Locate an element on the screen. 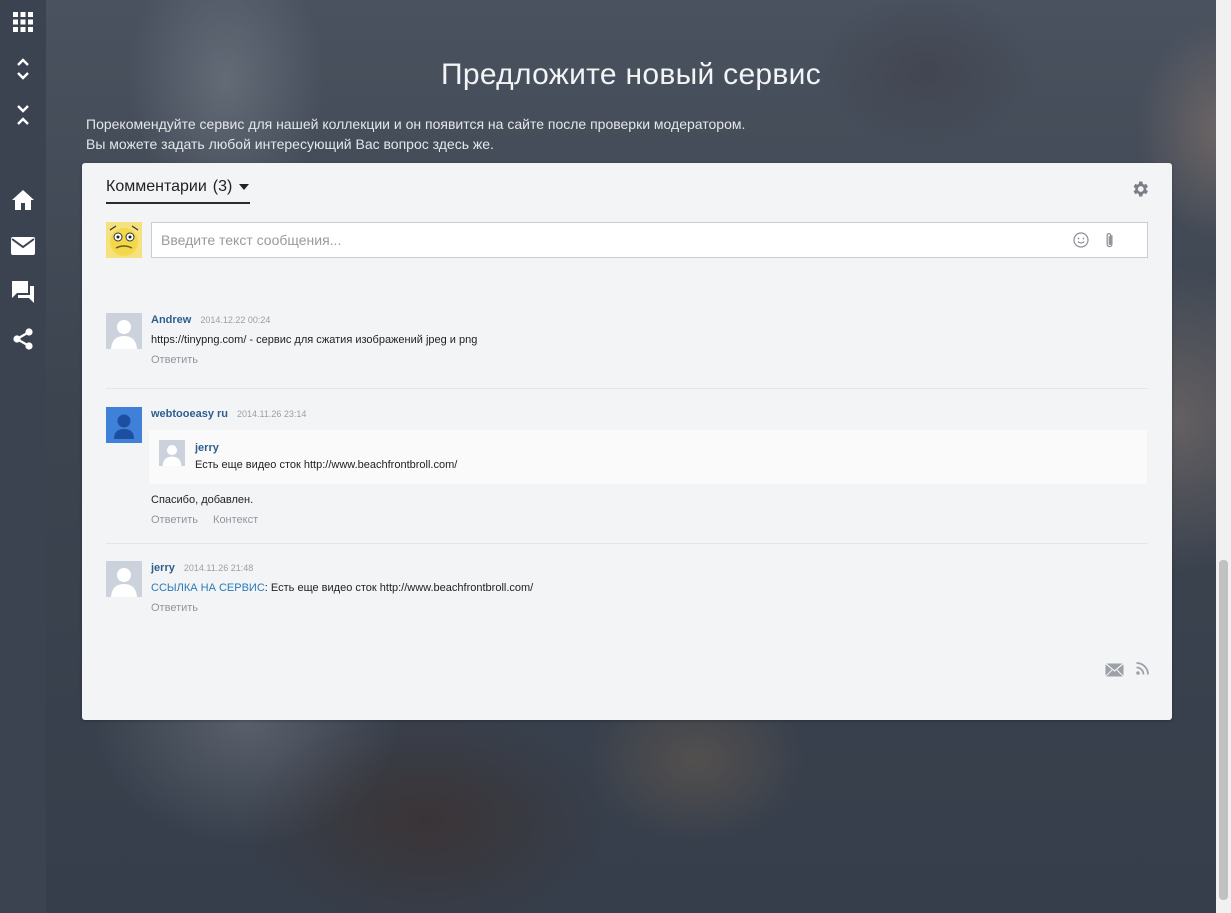 The width and height of the screenshot is (1231, 913). apps-icon is located at coordinates (23, 22).